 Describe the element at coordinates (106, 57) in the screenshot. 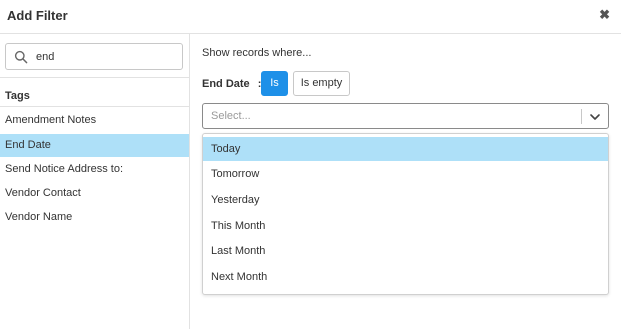

I see `tag-search-input` at that location.